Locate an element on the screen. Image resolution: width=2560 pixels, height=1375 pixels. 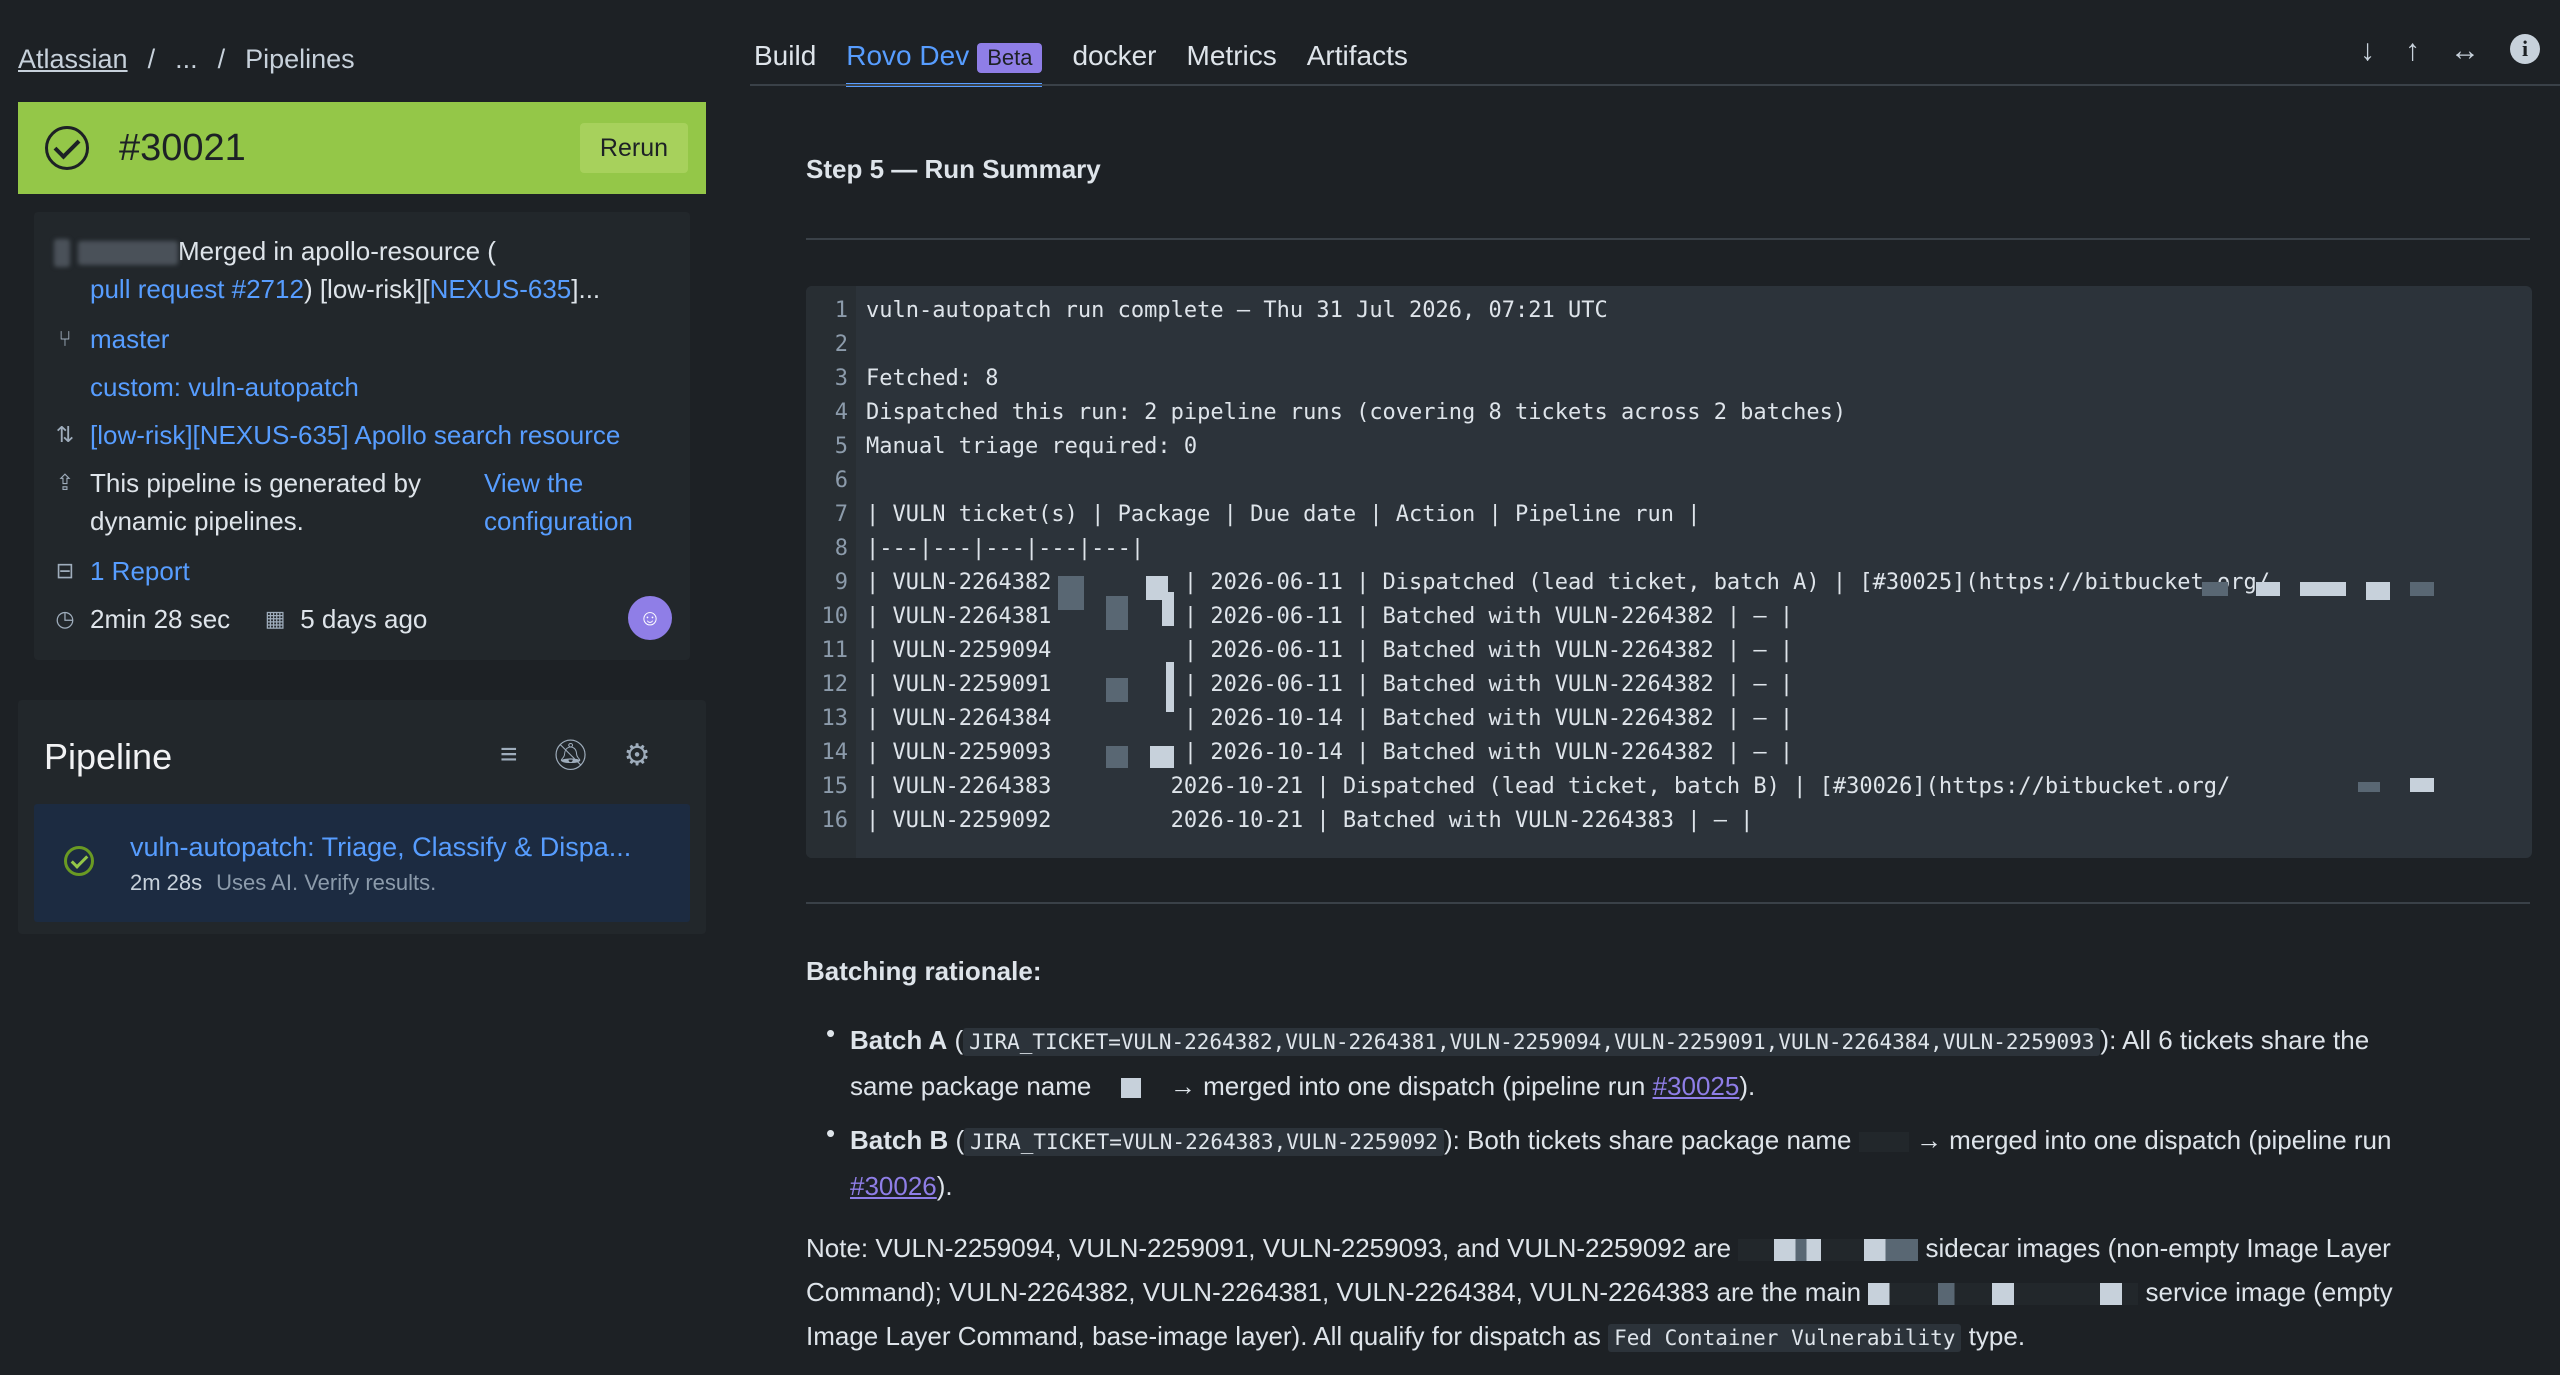
upload-icon: ⇪ is located at coordinates (65, 482).